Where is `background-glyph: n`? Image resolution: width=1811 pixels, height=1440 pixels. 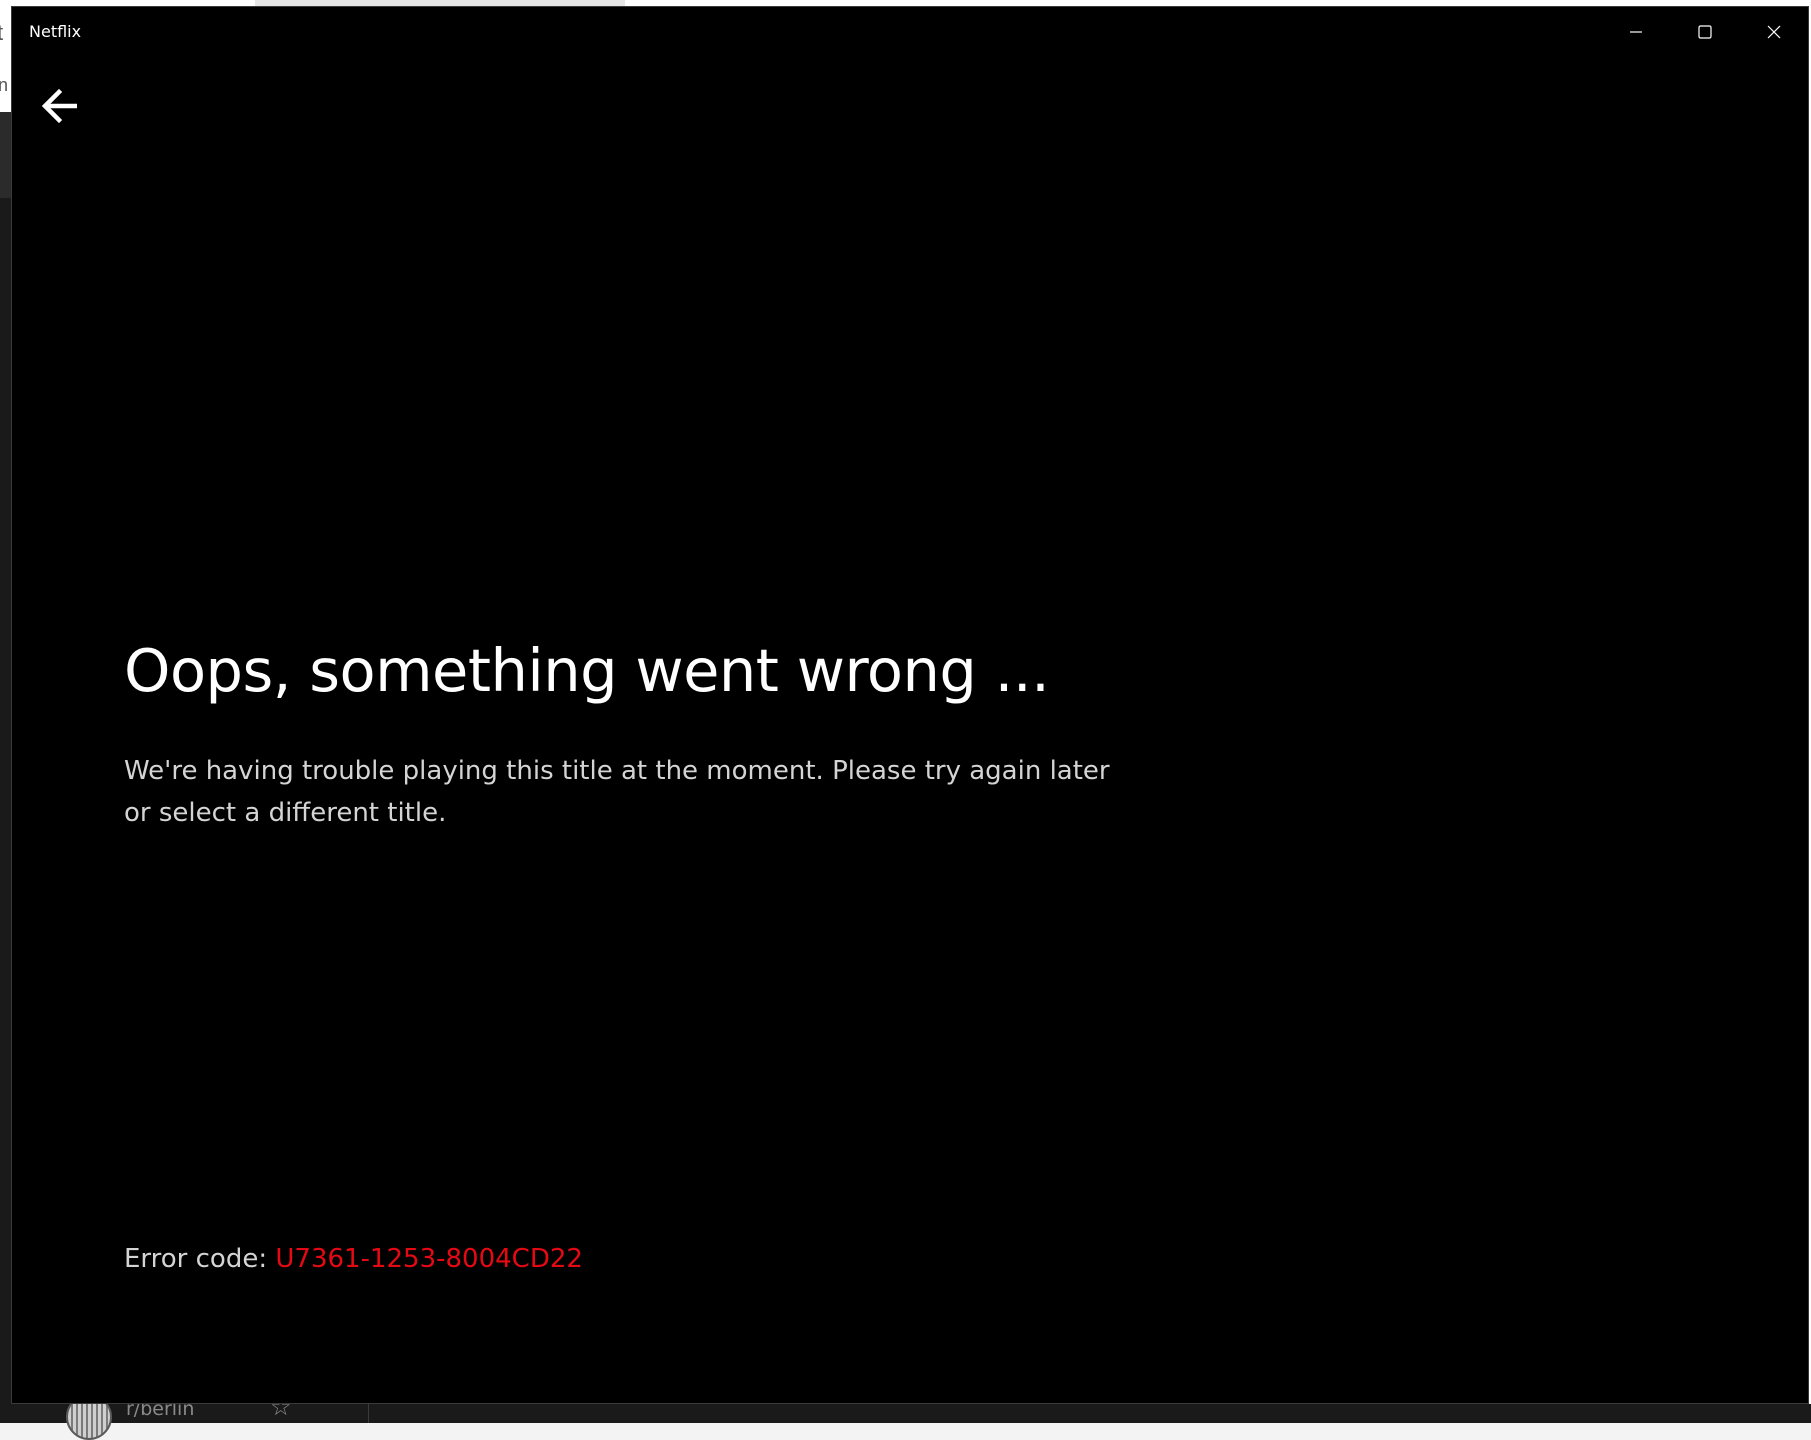
background-glyph: n is located at coordinates (4, 85).